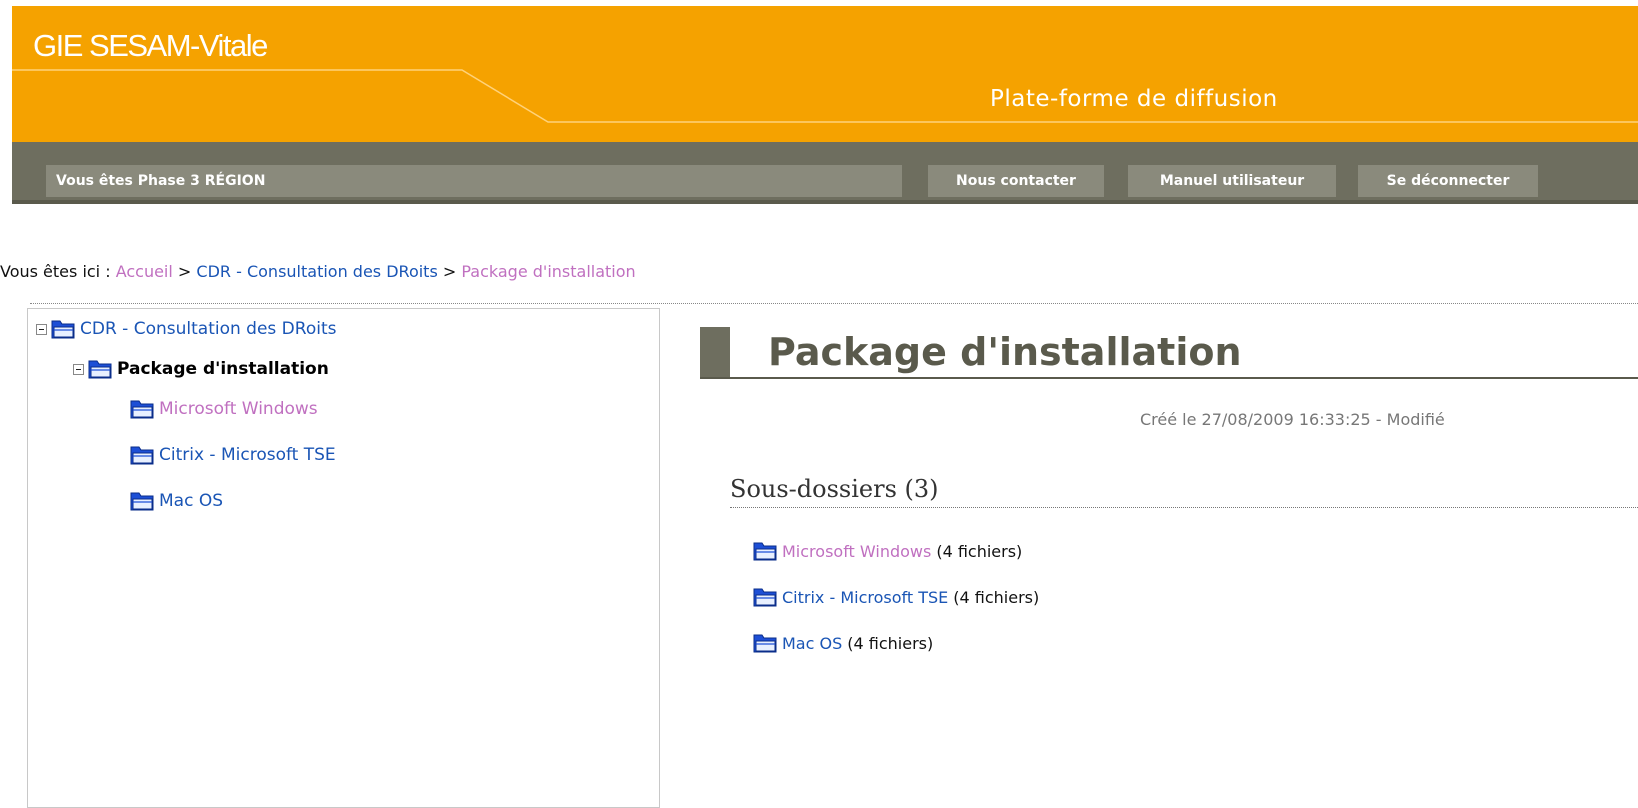  What do you see at coordinates (150, 46) in the screenshot?
I see `brand-logo-text: GIE SESAM-Vitale` at bounding box center [150, 46].